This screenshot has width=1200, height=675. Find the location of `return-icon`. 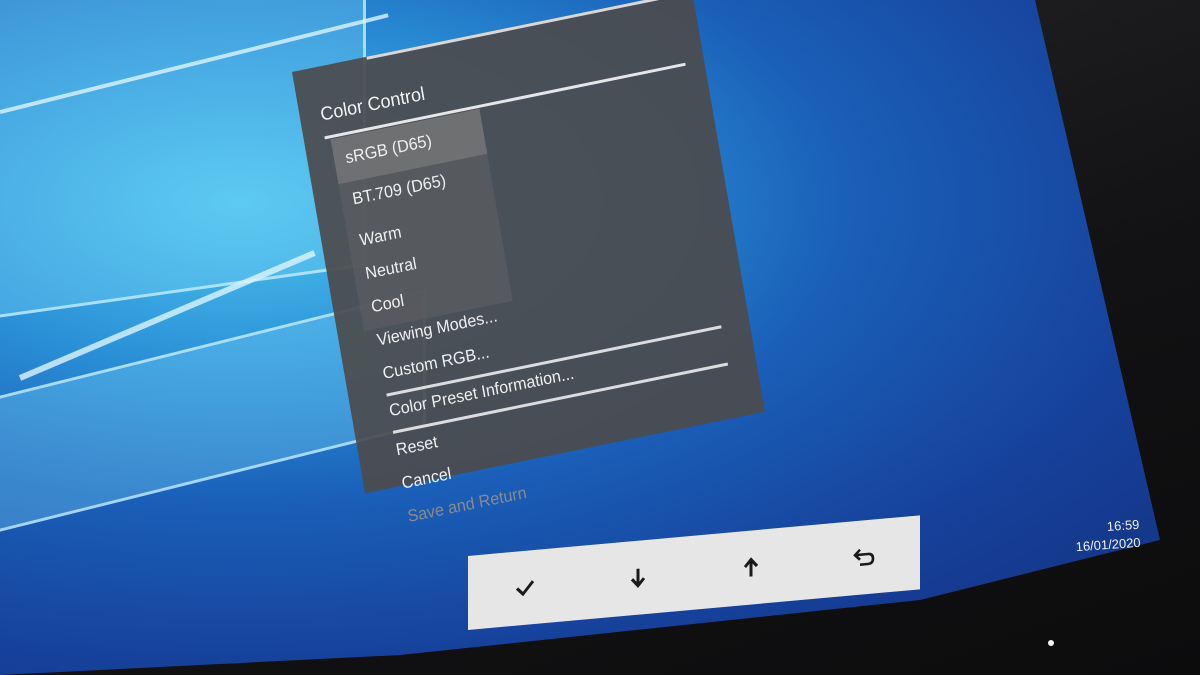

return-icon is located at coordinates (863, 557).